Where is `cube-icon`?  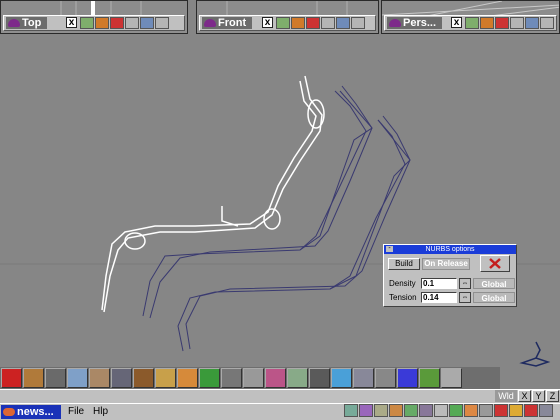
cube-icon is located at coordinates (33, 378).